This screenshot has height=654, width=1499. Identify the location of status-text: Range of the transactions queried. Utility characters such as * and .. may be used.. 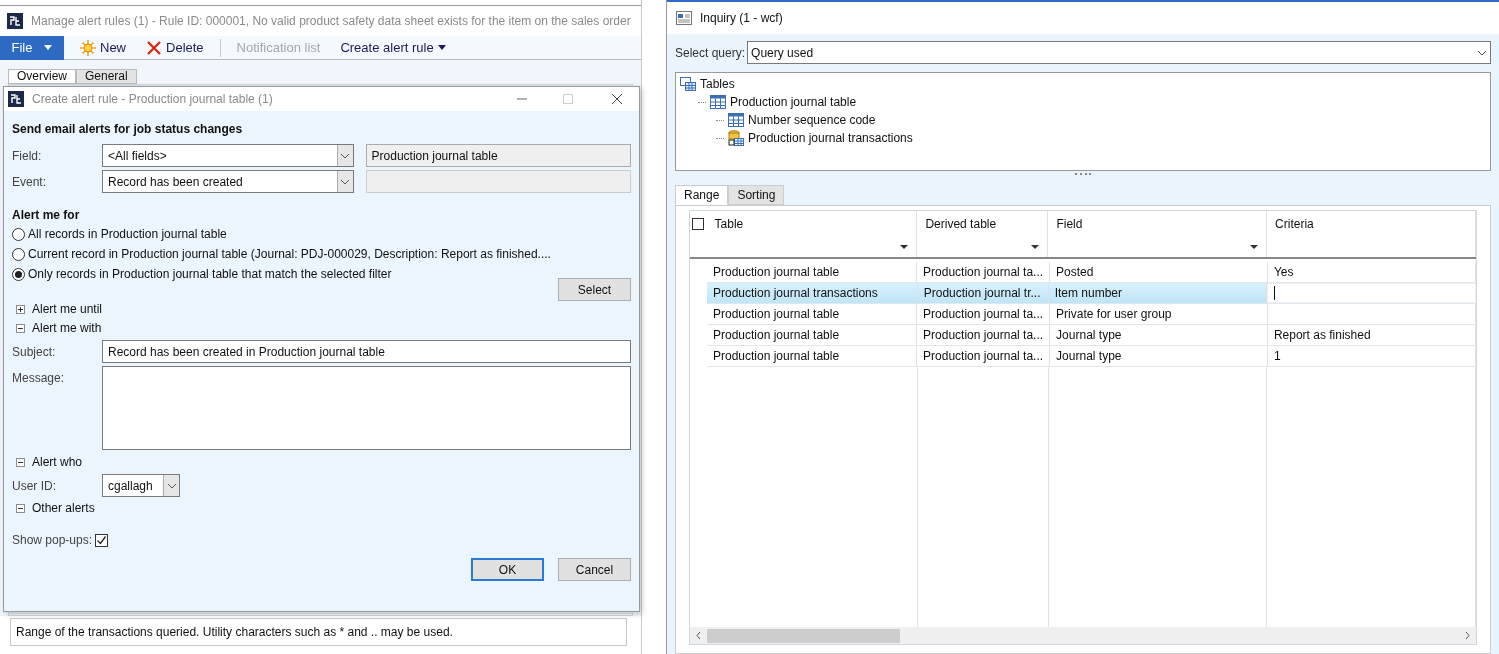
(234, 632).